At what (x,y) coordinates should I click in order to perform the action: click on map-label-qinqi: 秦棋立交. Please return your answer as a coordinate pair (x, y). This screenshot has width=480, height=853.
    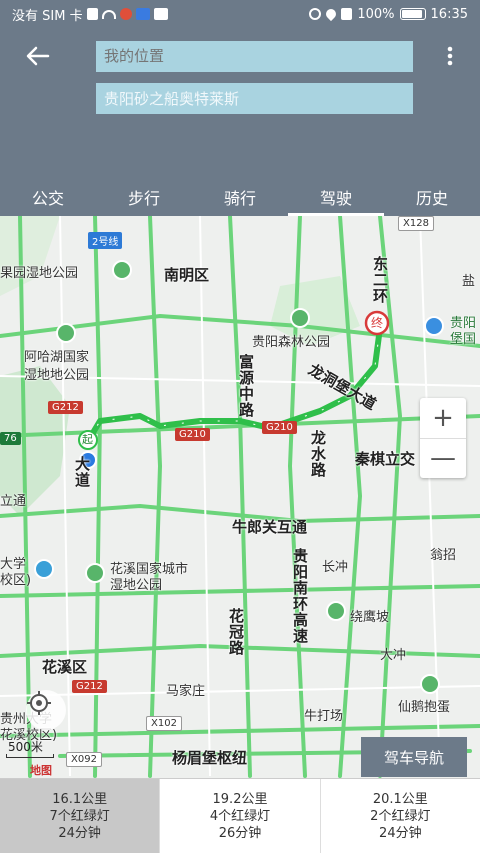
    Looking at the image, I should click on (385, 459).